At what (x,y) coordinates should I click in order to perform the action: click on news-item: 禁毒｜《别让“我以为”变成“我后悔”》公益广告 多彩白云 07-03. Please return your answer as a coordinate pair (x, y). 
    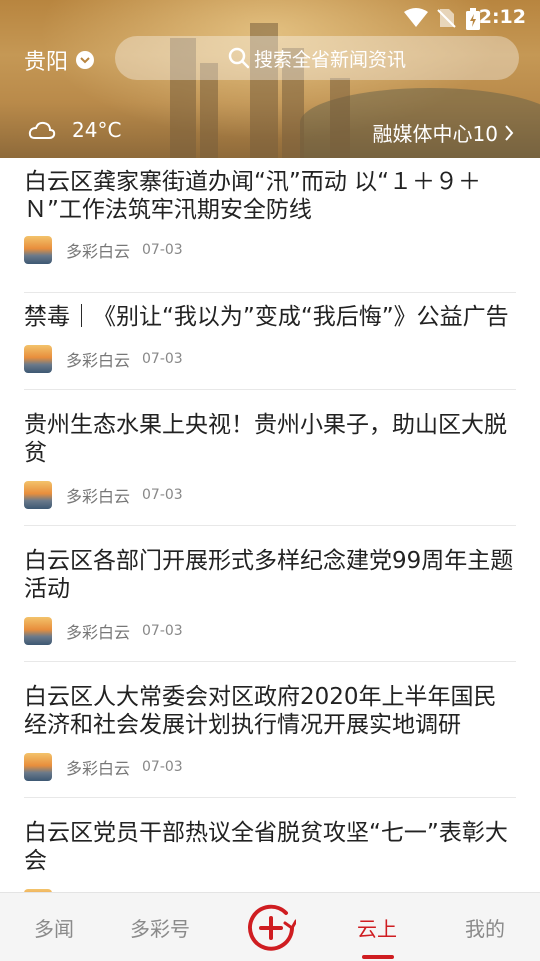
    Looking at the image, I should click on (270, 346).